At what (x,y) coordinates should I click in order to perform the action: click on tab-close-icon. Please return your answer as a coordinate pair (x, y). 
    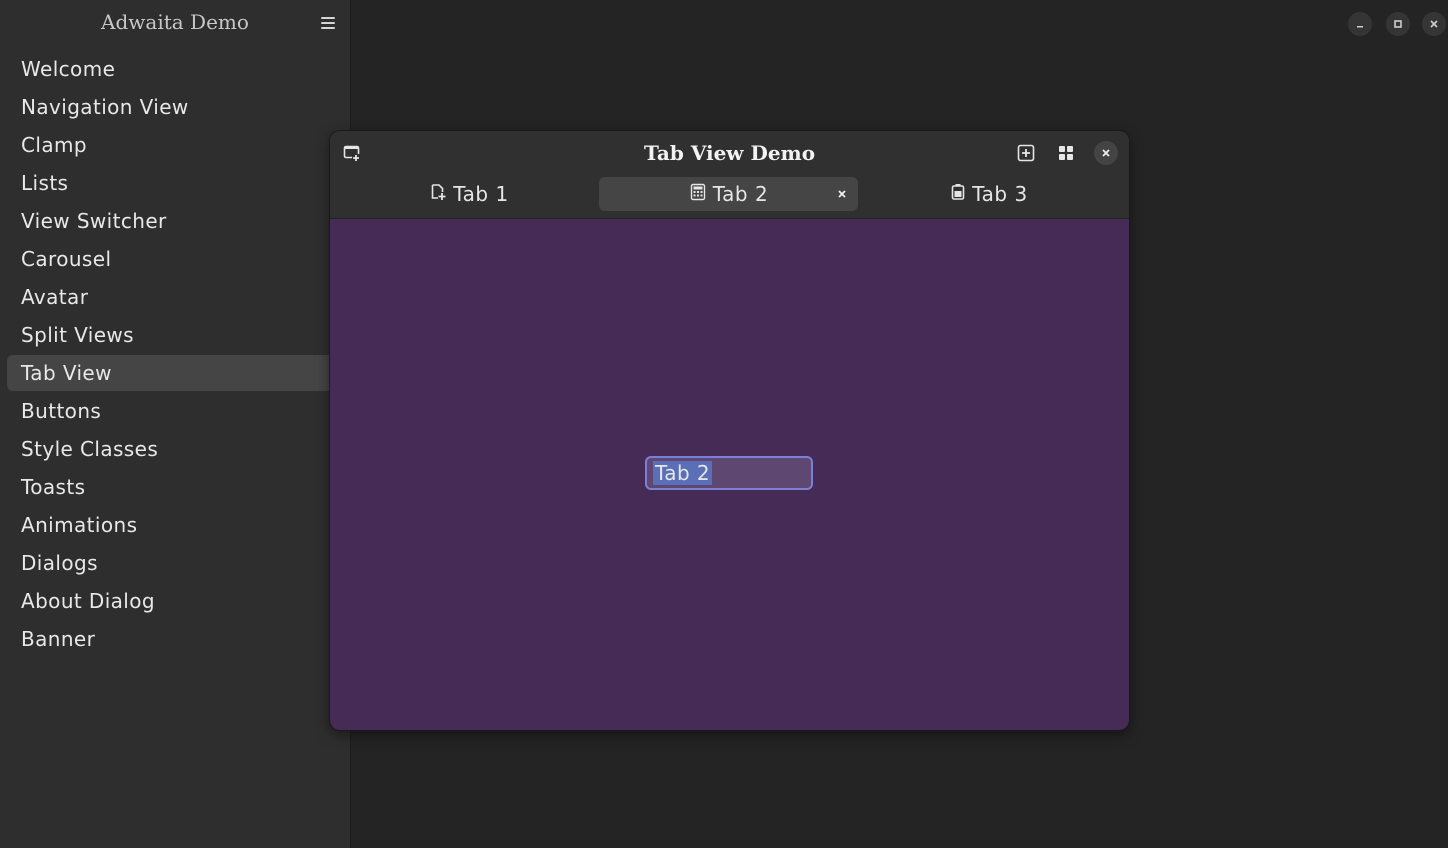
    Looking at the image, I should click on (842, 194).